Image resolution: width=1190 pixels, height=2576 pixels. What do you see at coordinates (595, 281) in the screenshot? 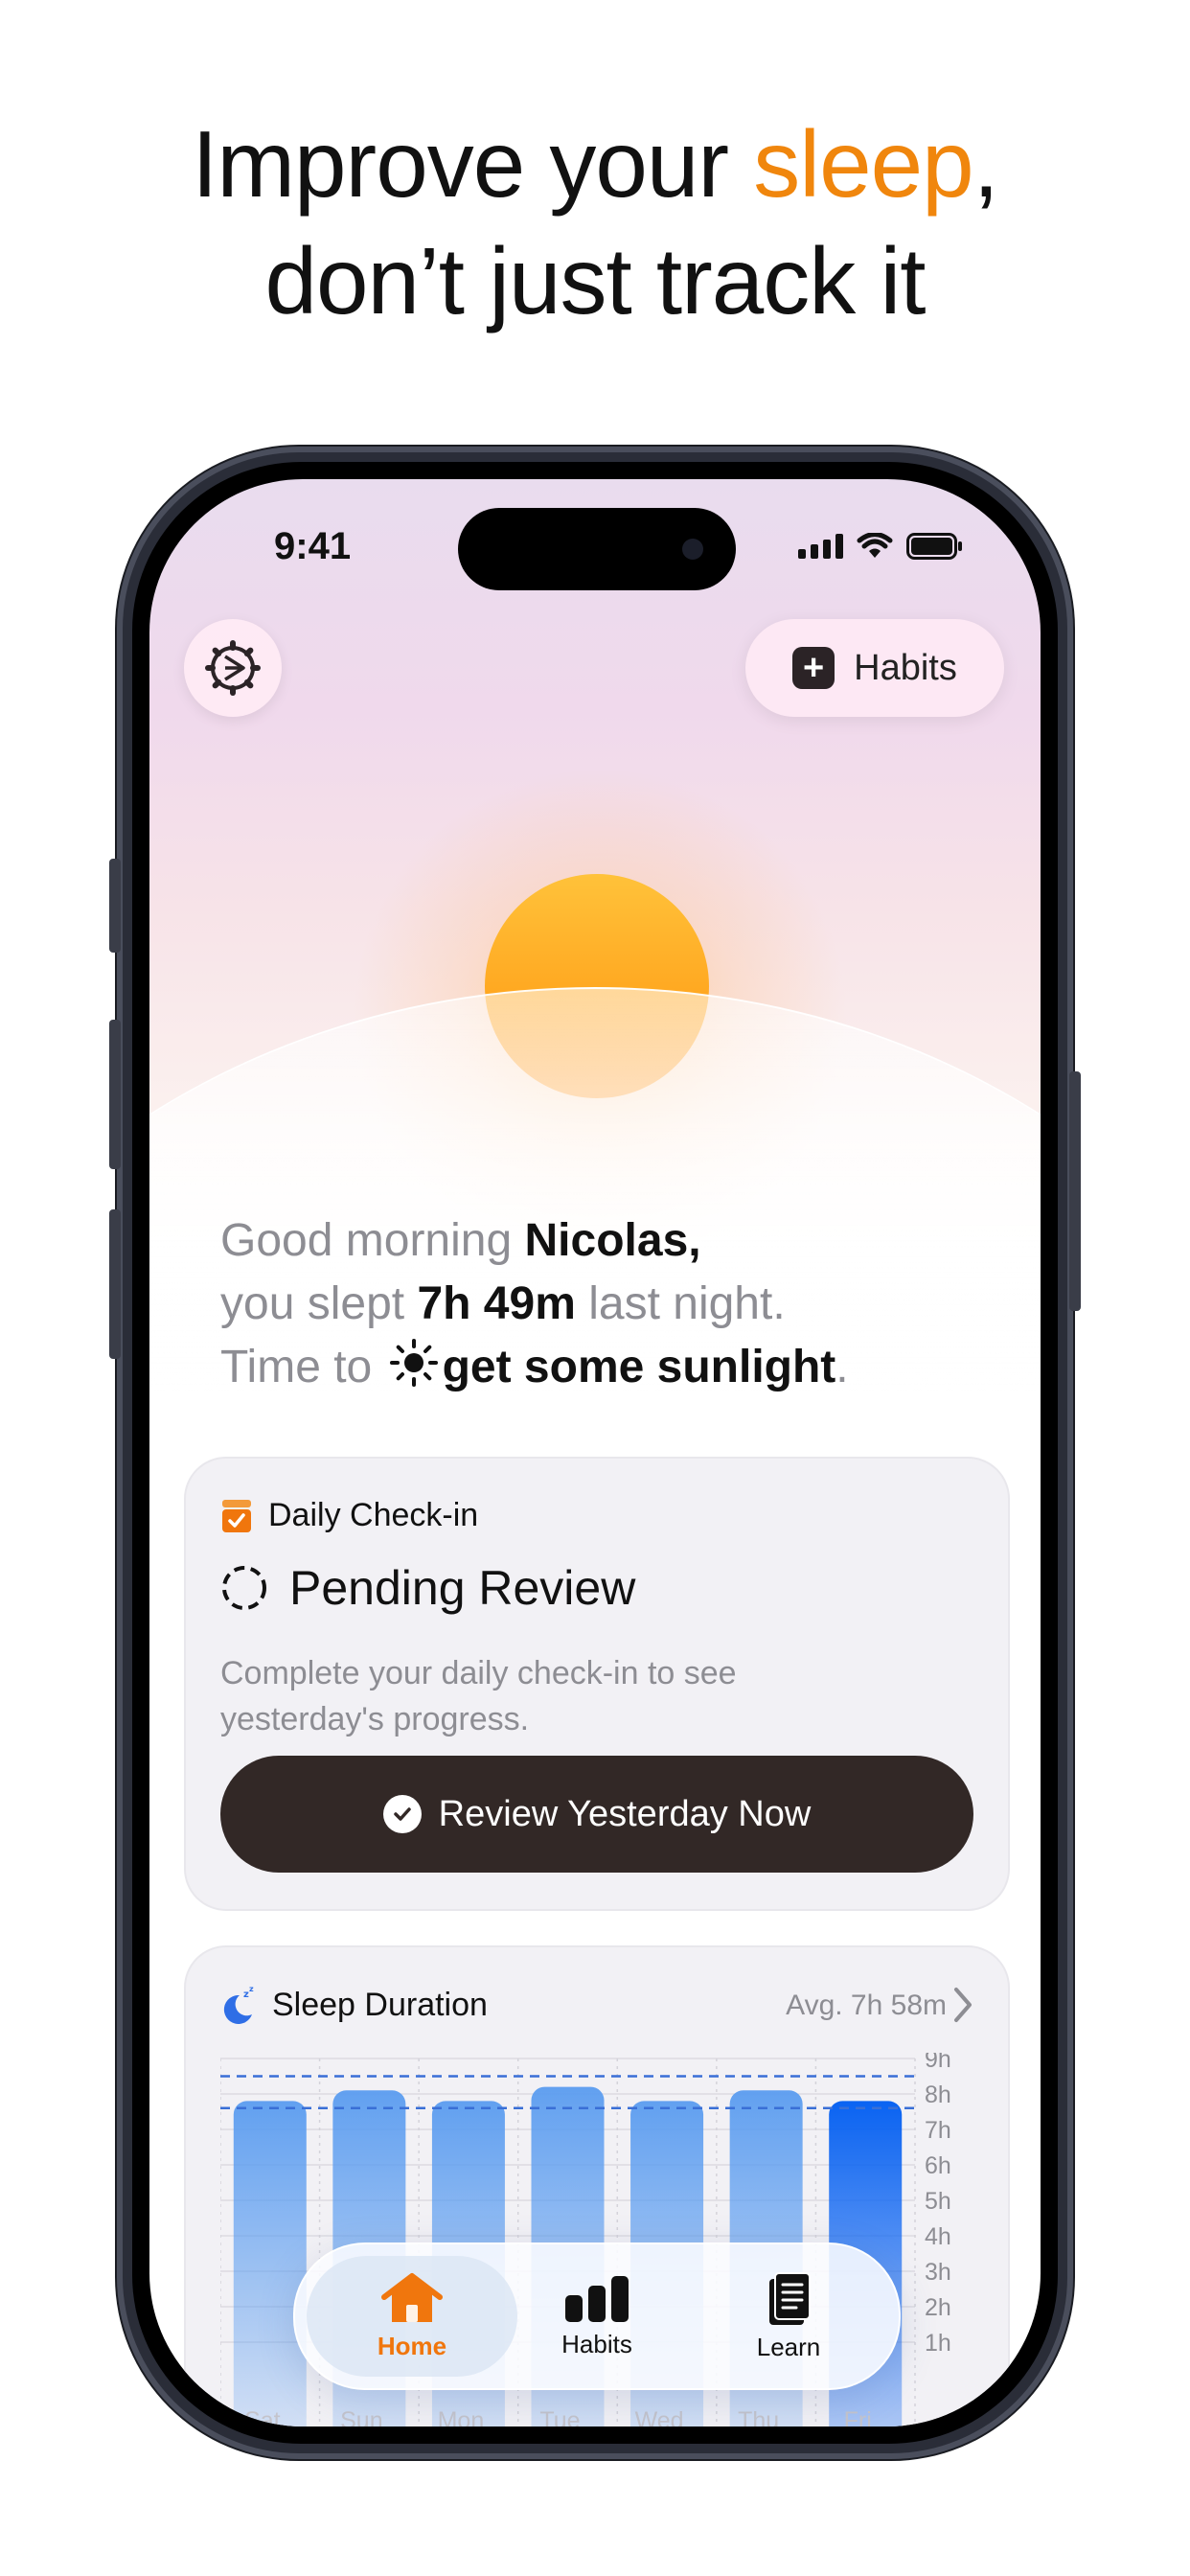
I see `headline-line-2: don’t just track it` at bounding box center [595, 281].